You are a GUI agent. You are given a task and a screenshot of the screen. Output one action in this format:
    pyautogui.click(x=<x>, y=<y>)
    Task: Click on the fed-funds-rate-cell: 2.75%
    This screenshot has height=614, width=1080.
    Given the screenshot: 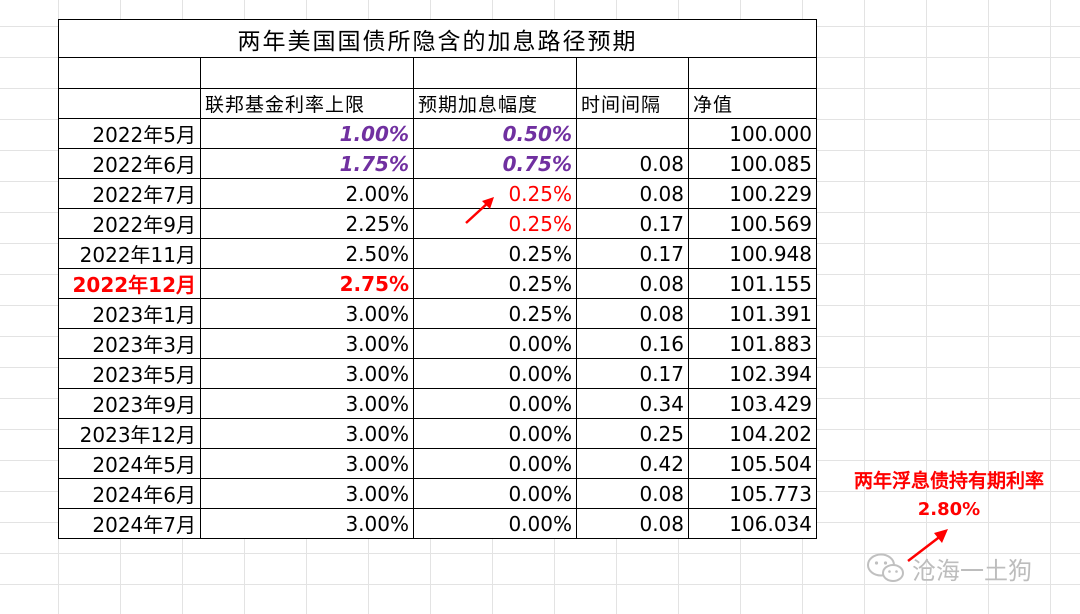 What is the action you would take?
    pyautogui.click(x=307, y=283)
    